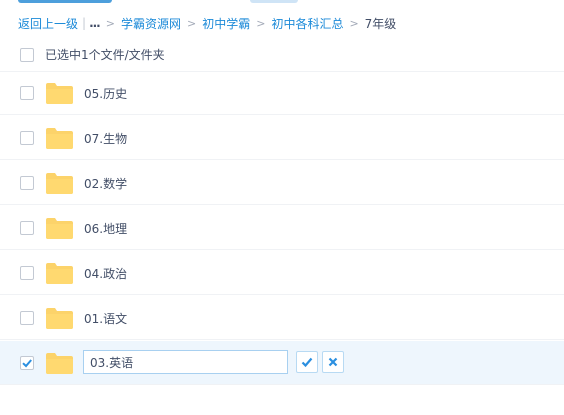 This screenshot has height=415, width=564. Describe the element at coordinates (185, 362) in the screenshot. I see `rename-input` at that location.